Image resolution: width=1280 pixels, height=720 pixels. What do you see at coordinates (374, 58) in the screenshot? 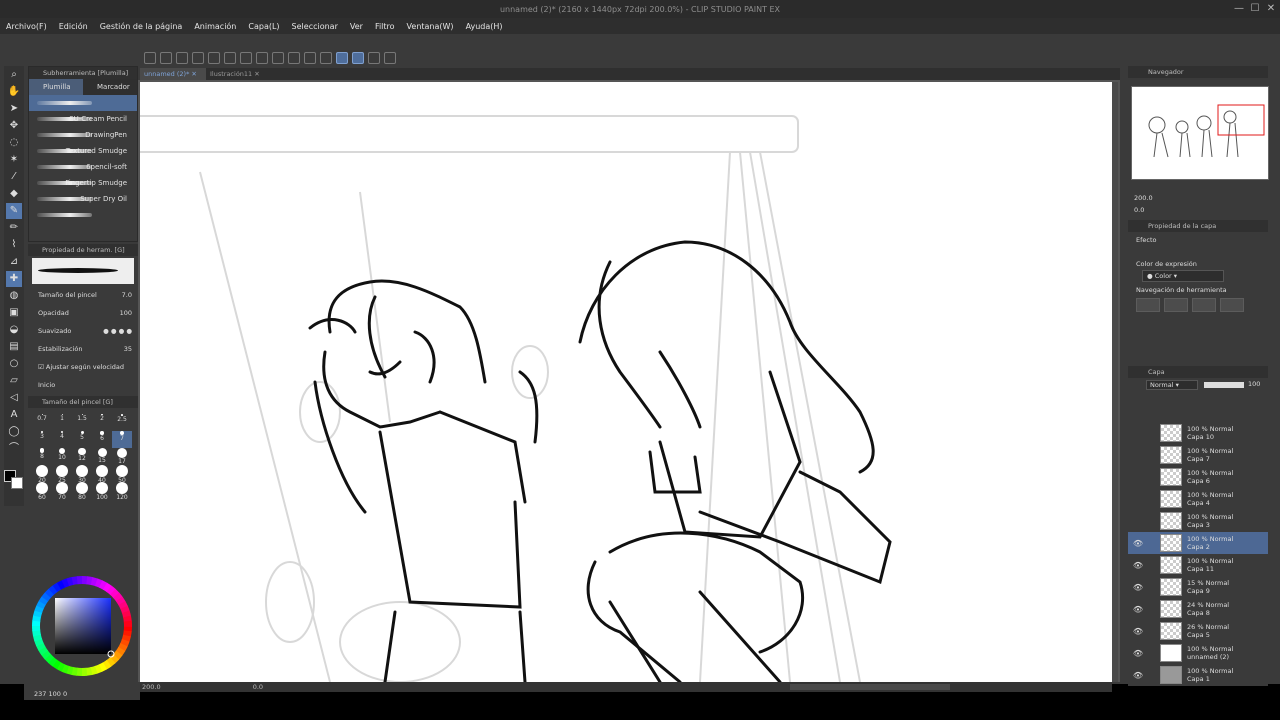
I see `pen-pressure-icon` at bounding box center [374, 58].